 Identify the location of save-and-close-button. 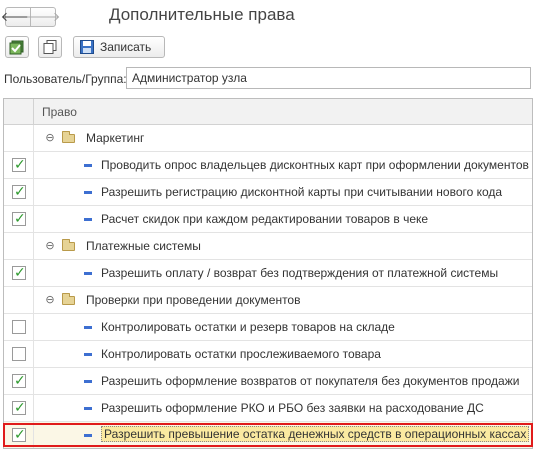
(17, 47).